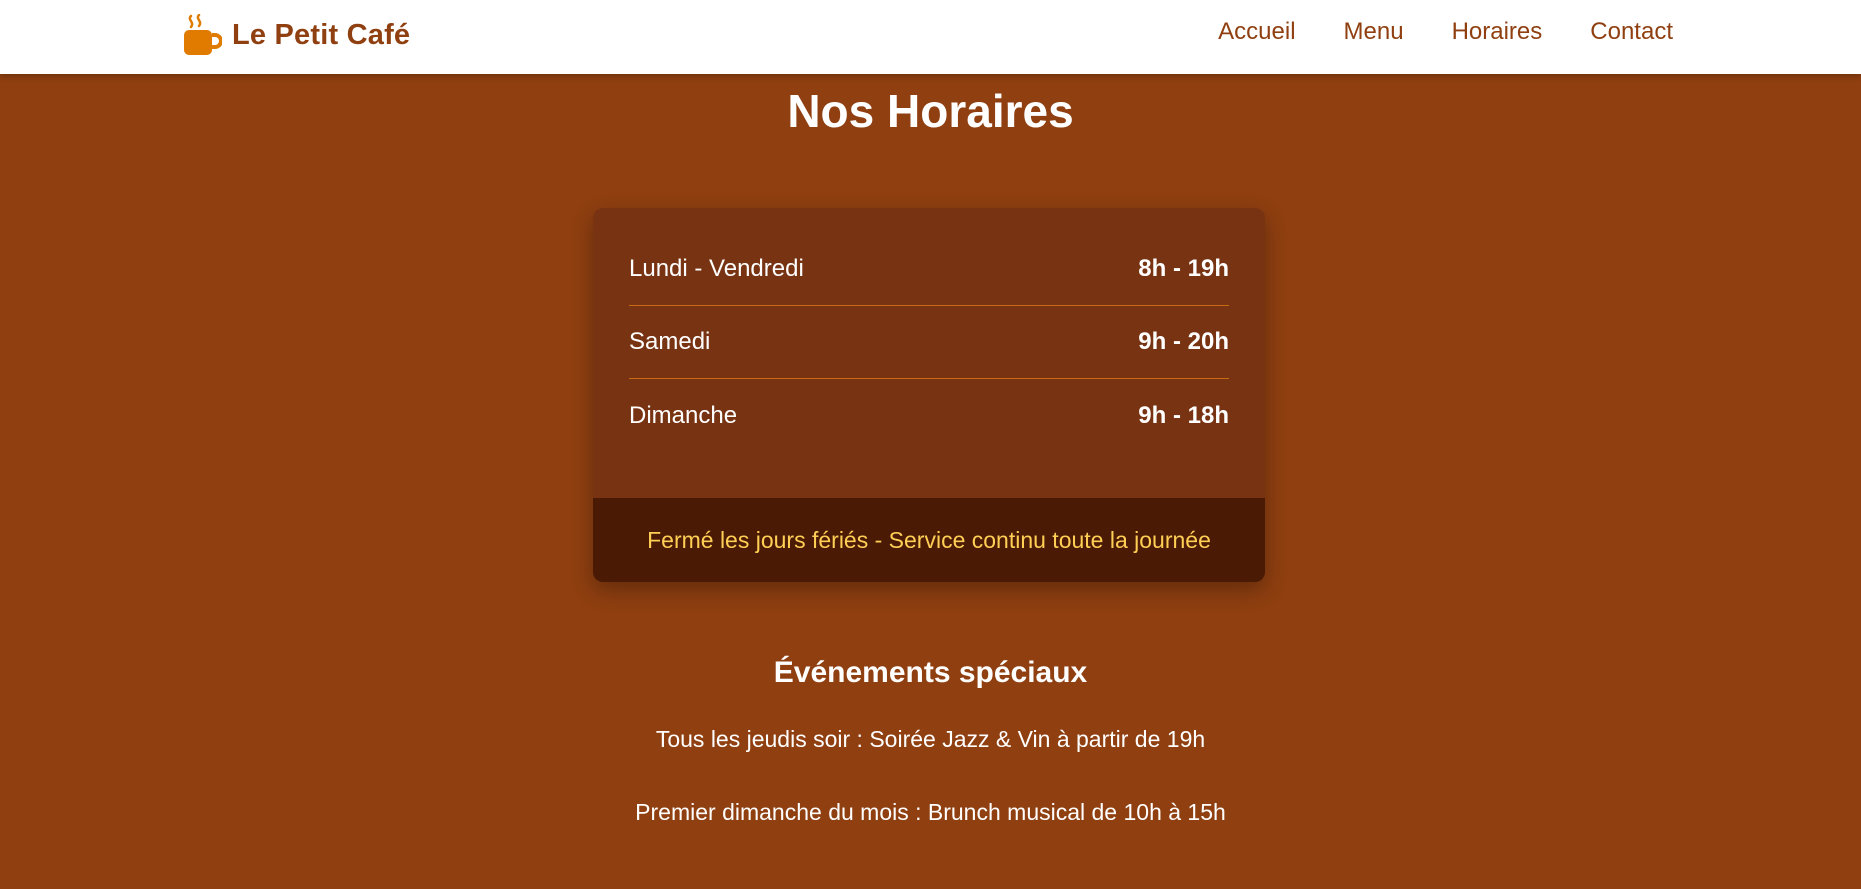 The height and width of the screenshot is (889, 1861). I want to click on nav-link-contact: Contact, so click(1631, 32).